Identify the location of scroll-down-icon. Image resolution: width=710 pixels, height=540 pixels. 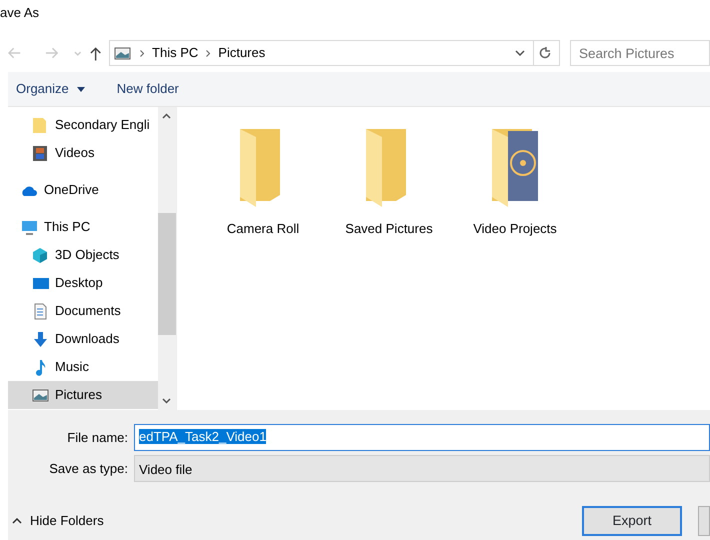
(166, 401).